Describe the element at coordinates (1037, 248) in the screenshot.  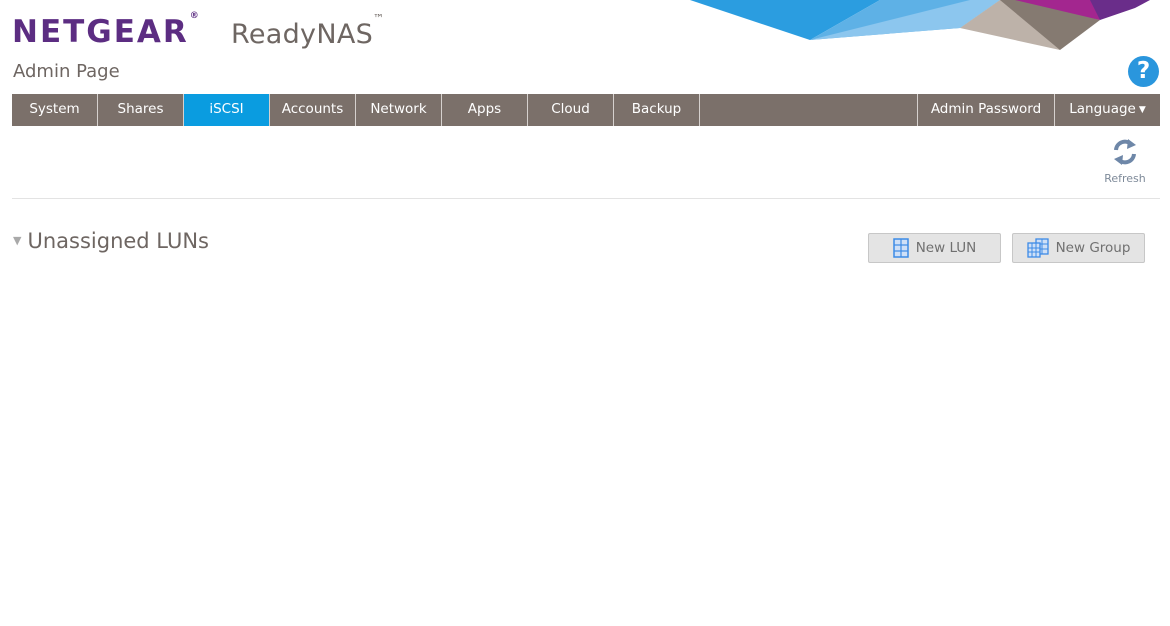
I see `lun-group-icon` at that location.